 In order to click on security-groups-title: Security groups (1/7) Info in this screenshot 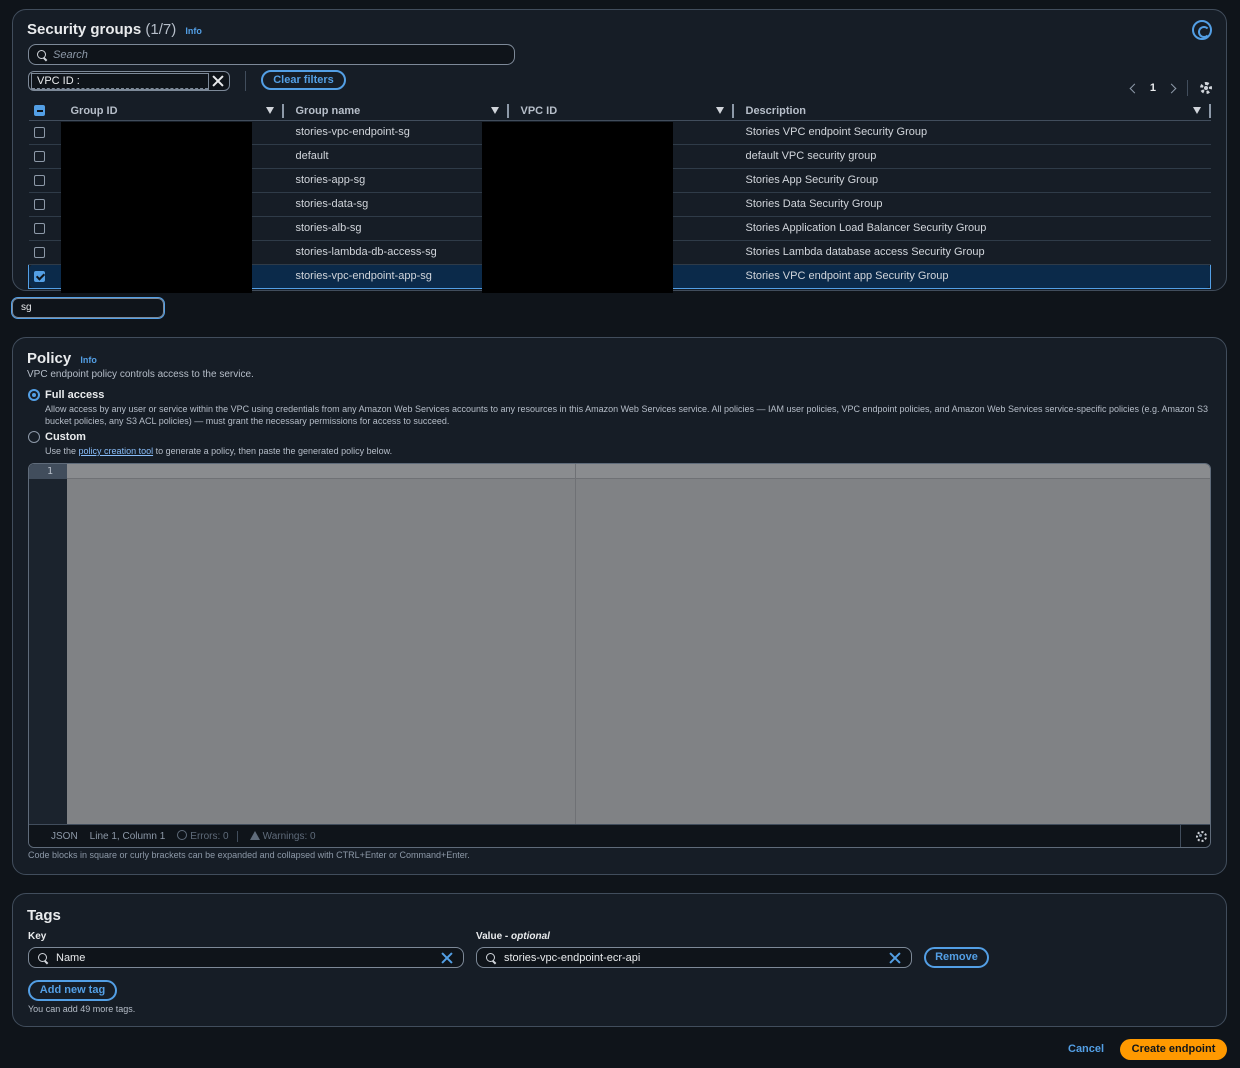, I will do `click(114, 29)`.